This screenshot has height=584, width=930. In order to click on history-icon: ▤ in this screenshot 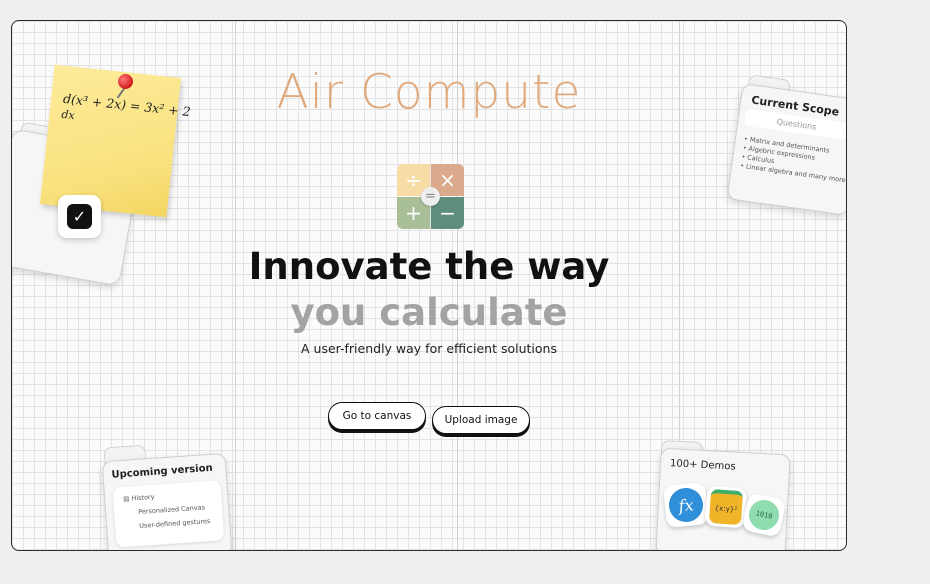, I will do `click(126, 499)`.